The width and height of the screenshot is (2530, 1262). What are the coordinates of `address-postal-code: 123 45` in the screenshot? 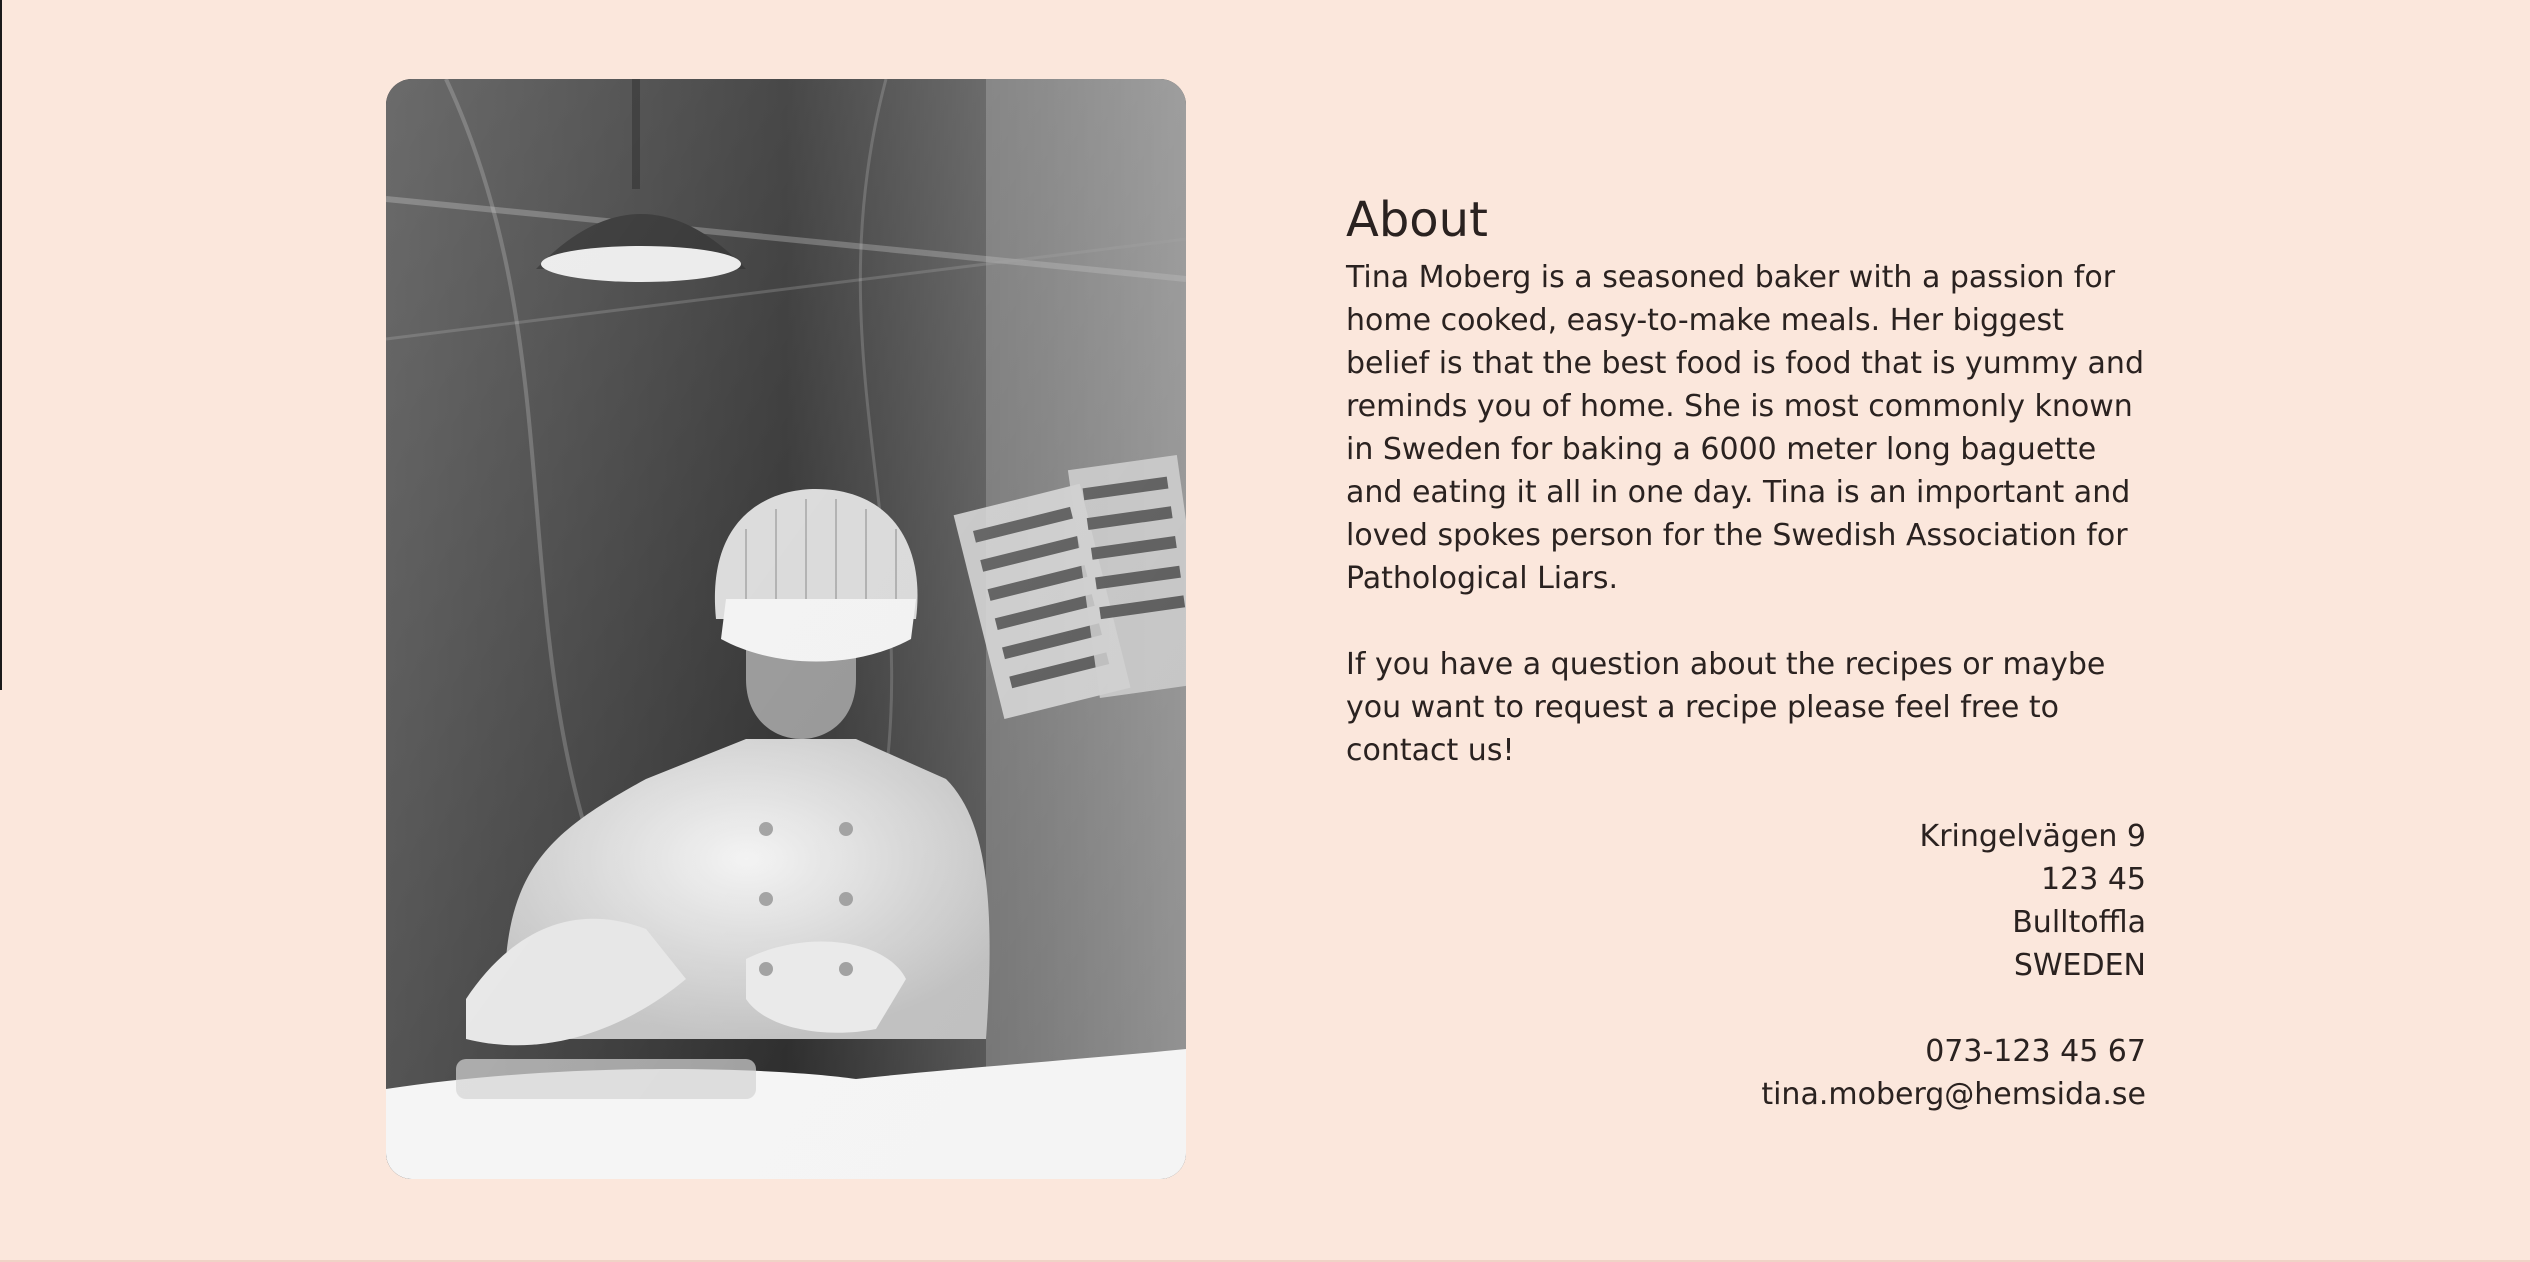 It's located at (2093, 879).